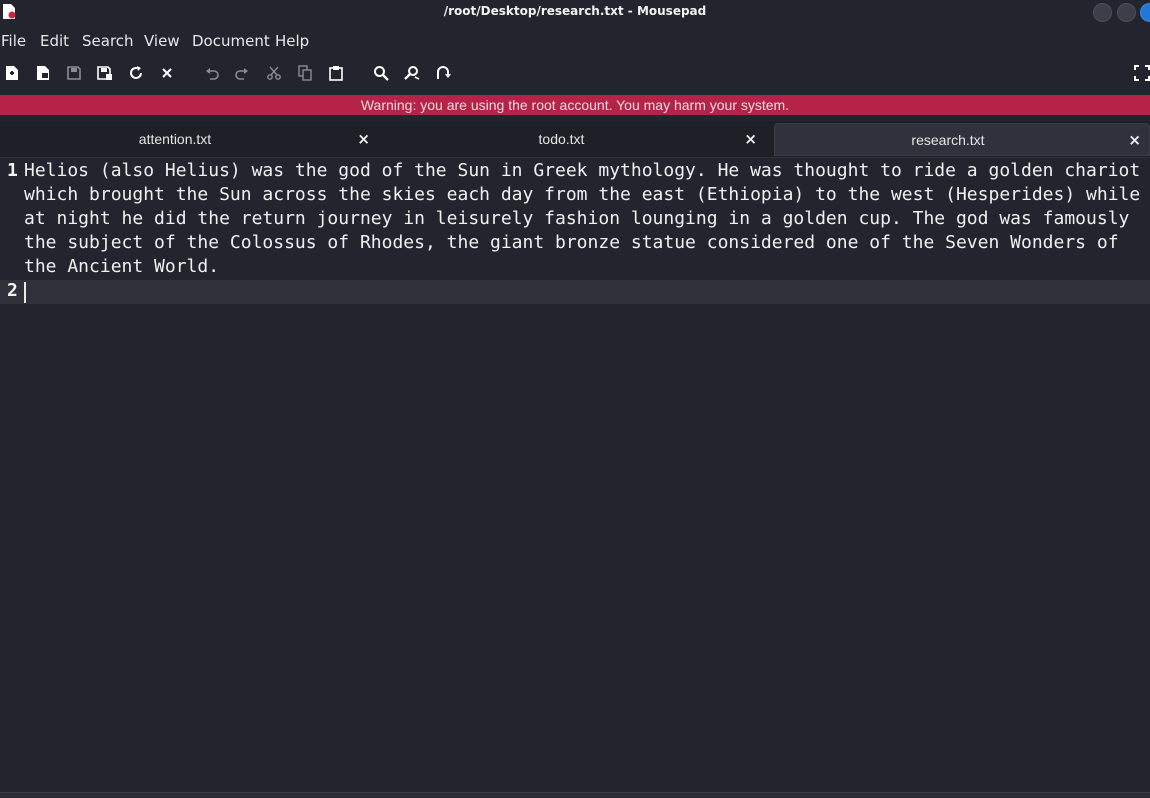  Describe the element at coordinates (305, 73) in the screenshot. I see `copy-icon` at that location.